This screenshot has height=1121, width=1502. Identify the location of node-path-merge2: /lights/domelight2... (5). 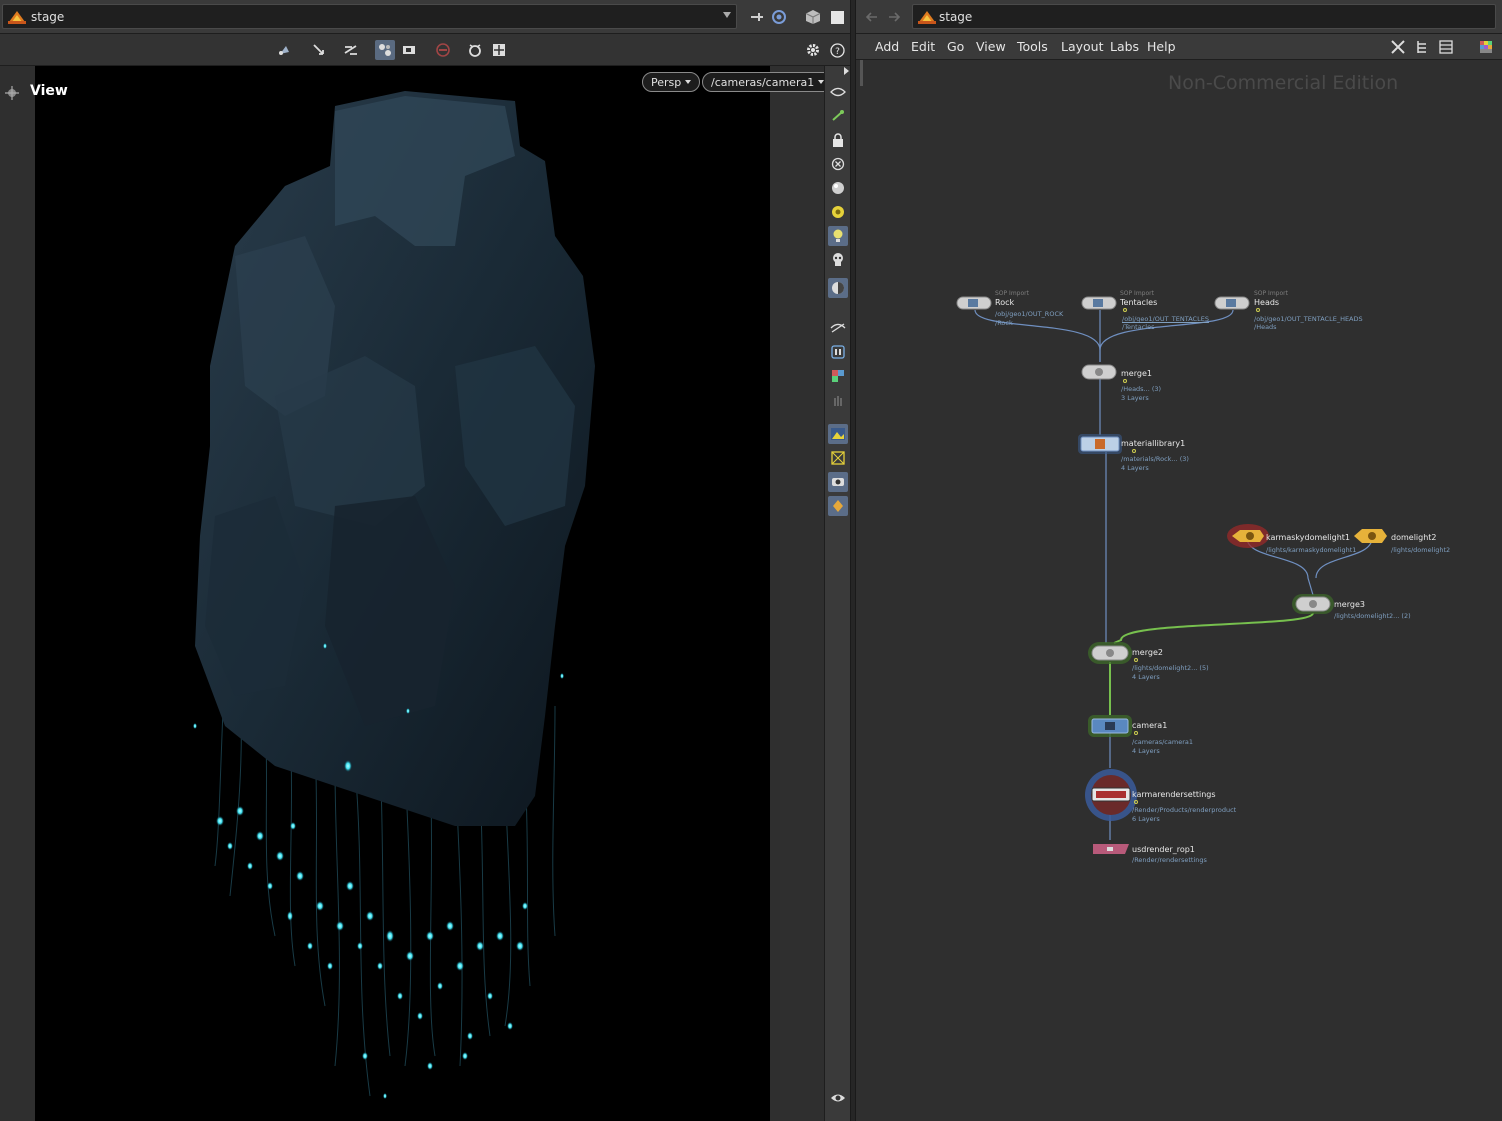
(1170, 668).